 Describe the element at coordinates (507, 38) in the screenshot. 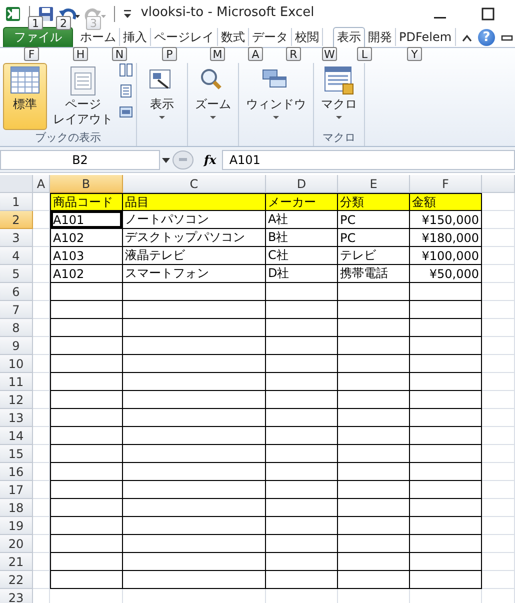

I see `restore-window-icon` at that location.